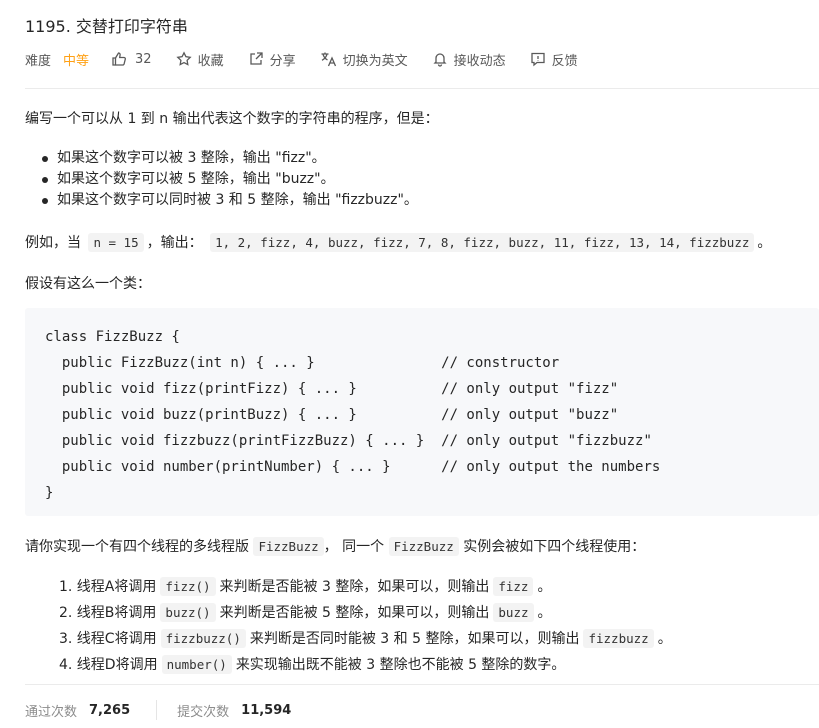  What do you see at coordinates (564, 61) in the screenshot?
I see `feedback-label: 反馈` at bounding box center [564, 61].